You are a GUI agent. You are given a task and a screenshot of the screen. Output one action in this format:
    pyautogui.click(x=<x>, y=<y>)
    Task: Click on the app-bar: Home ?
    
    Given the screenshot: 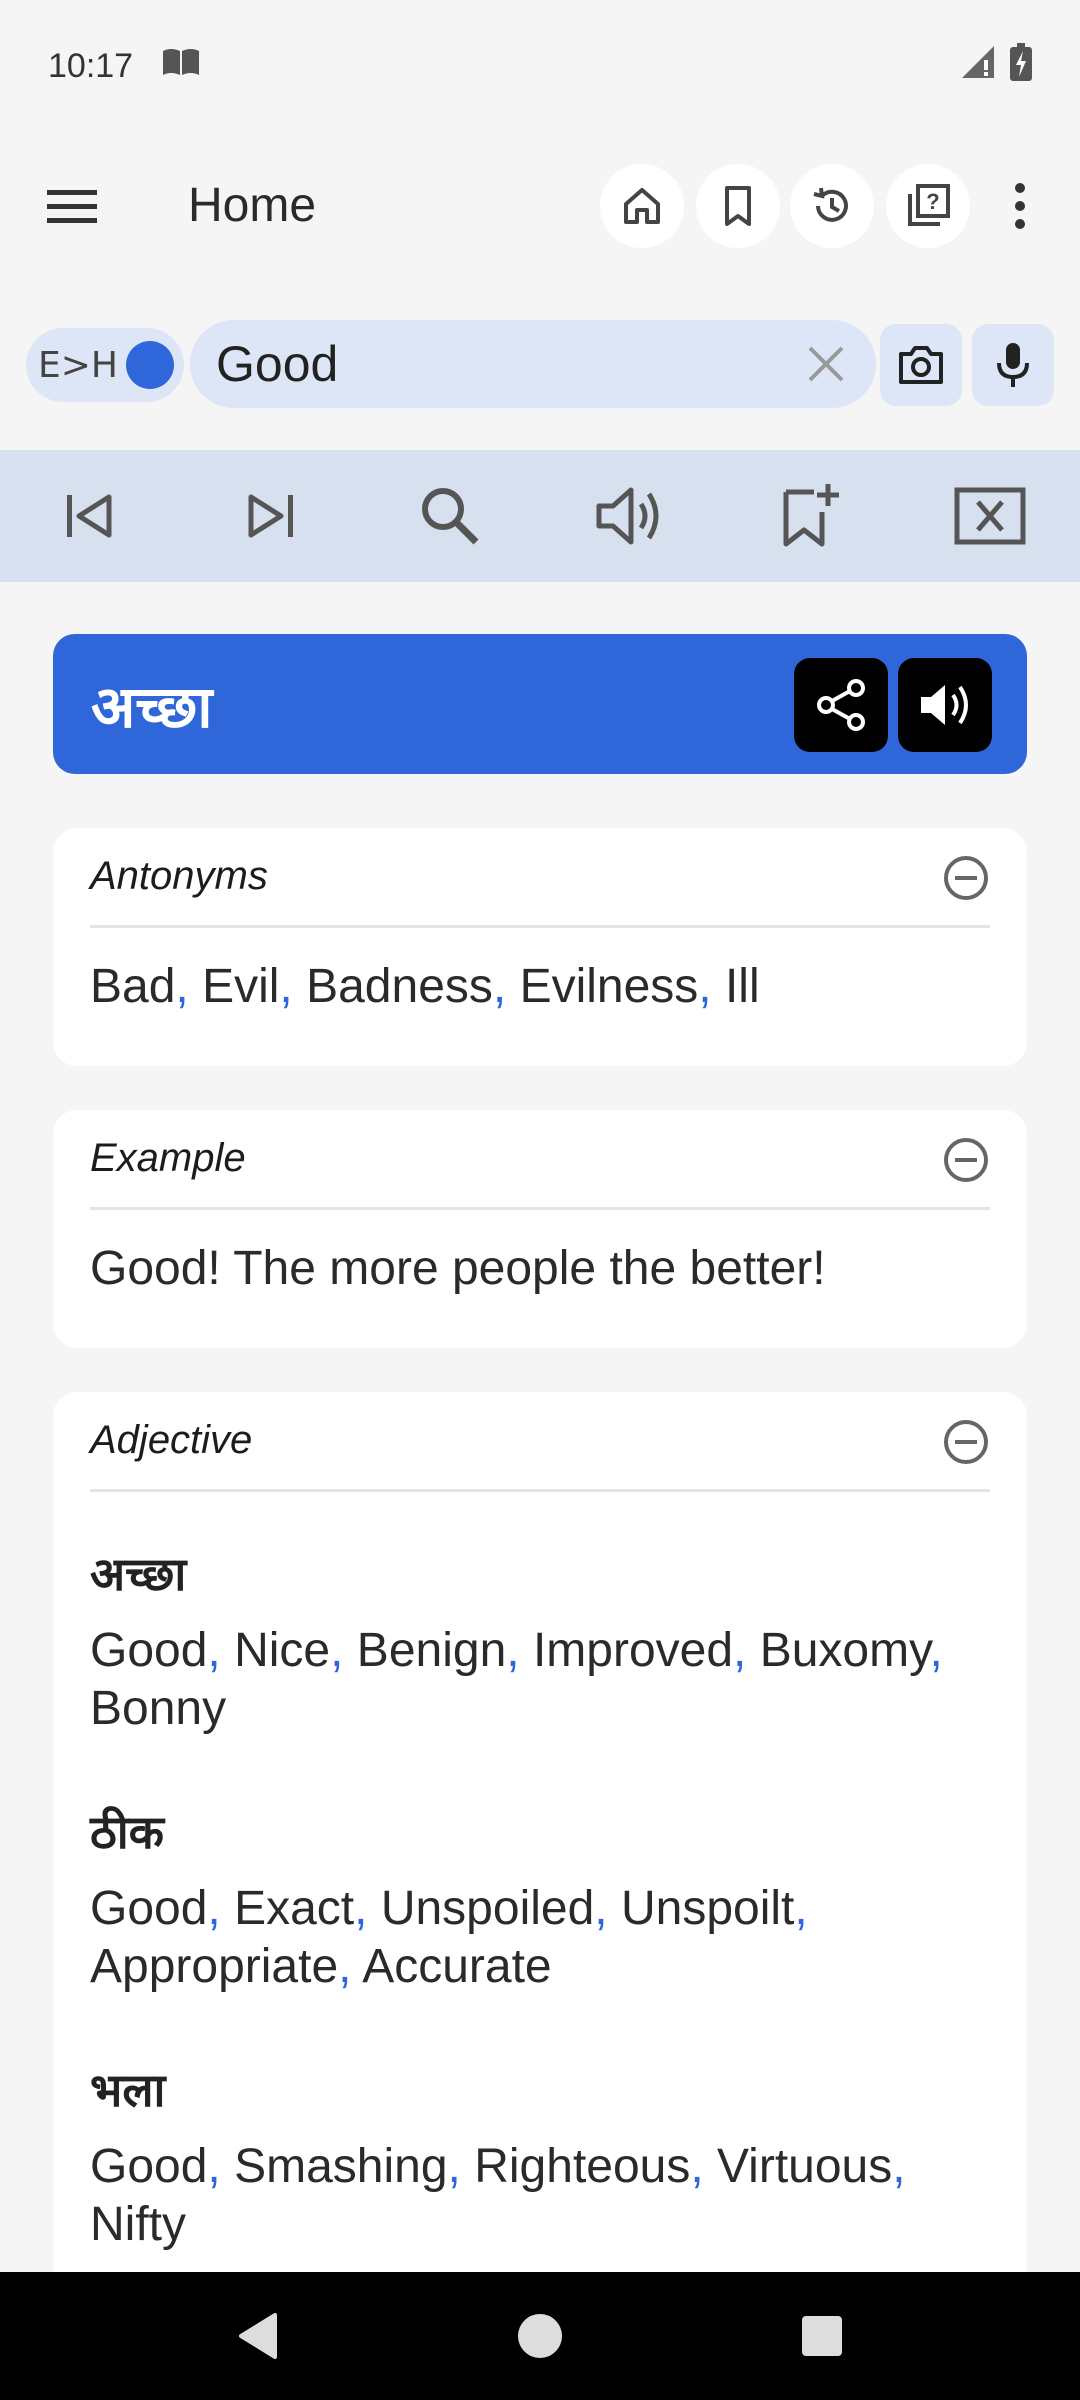 What is the action you would take?
    pyautogui.click(x=540, y=206)
    